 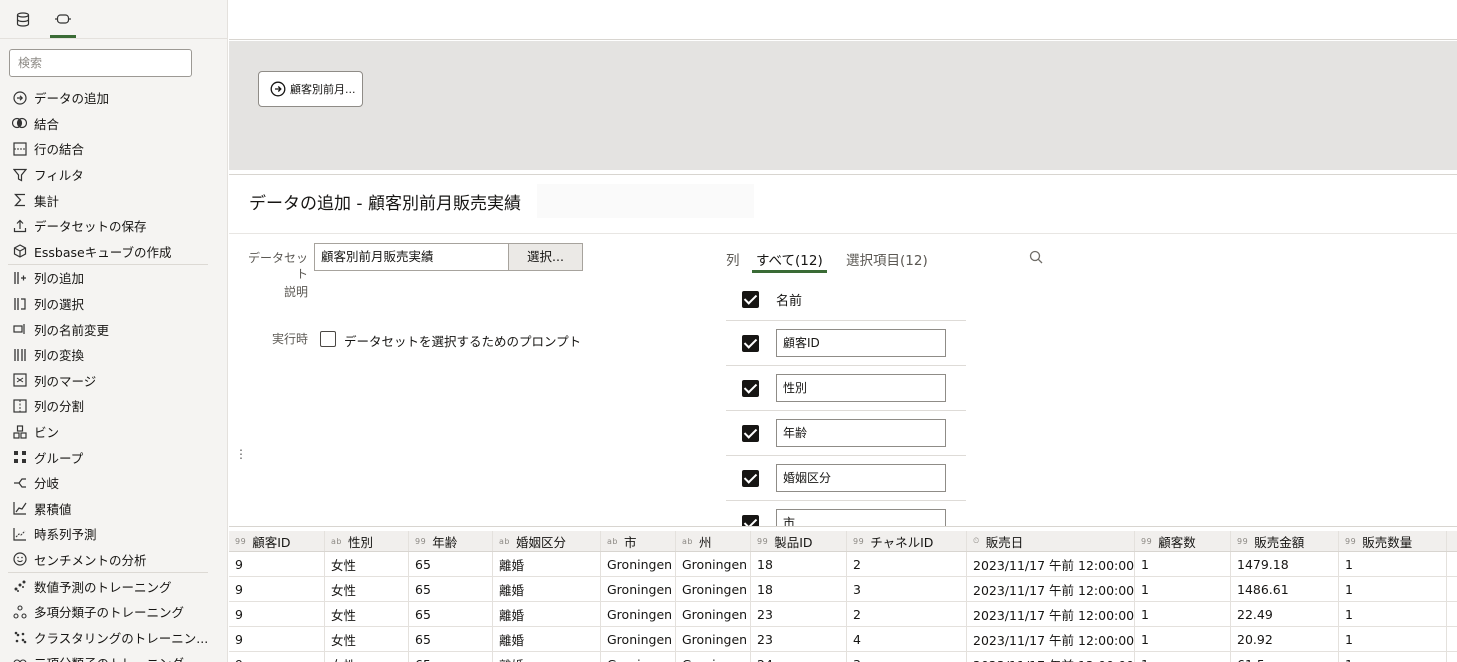 I want to click on step-item: 列の名前変更, so click(x=113, y=329).